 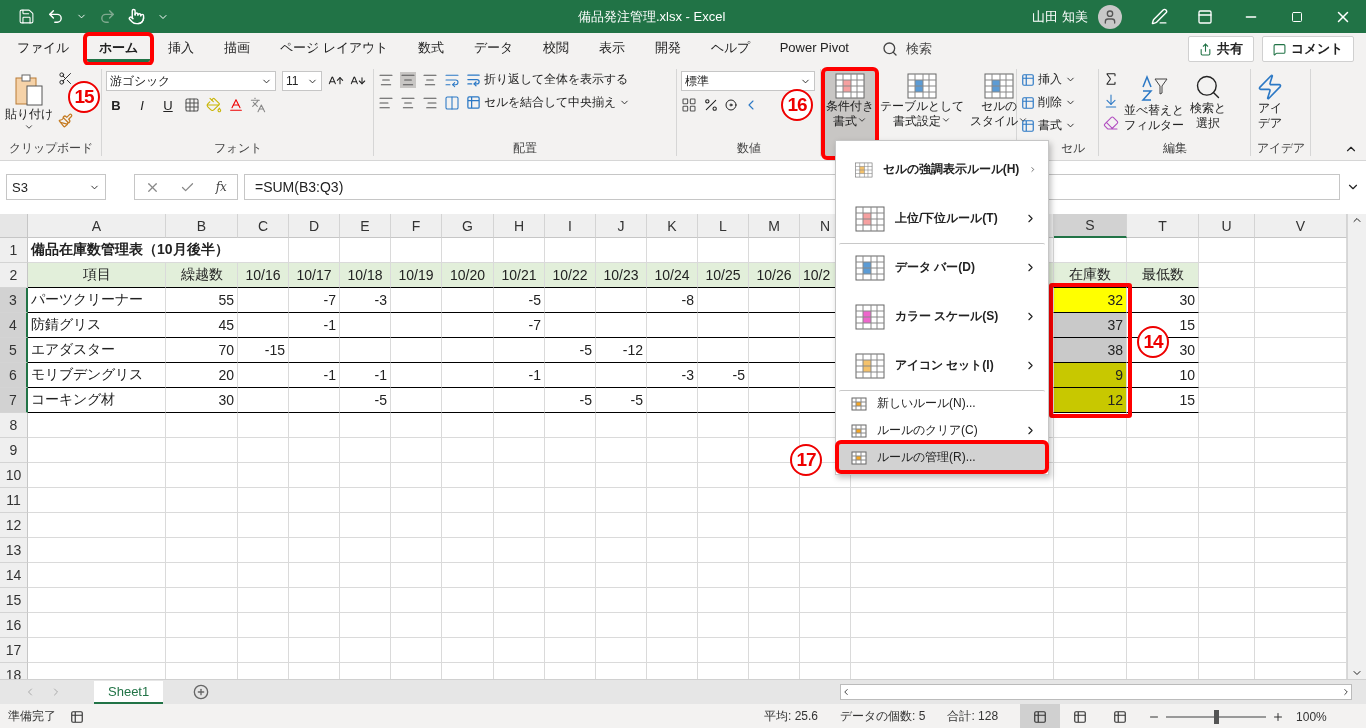 I want to click on share-button: 共有, so click(x=1221, y=49).